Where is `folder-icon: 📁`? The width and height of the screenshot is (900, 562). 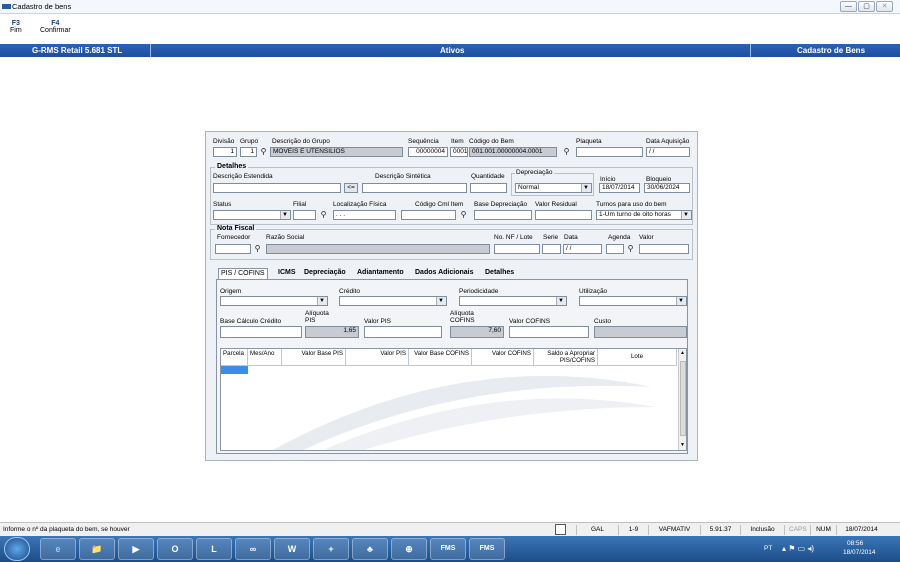
folder-icon: 📁 is located at coordinates (97, 549).